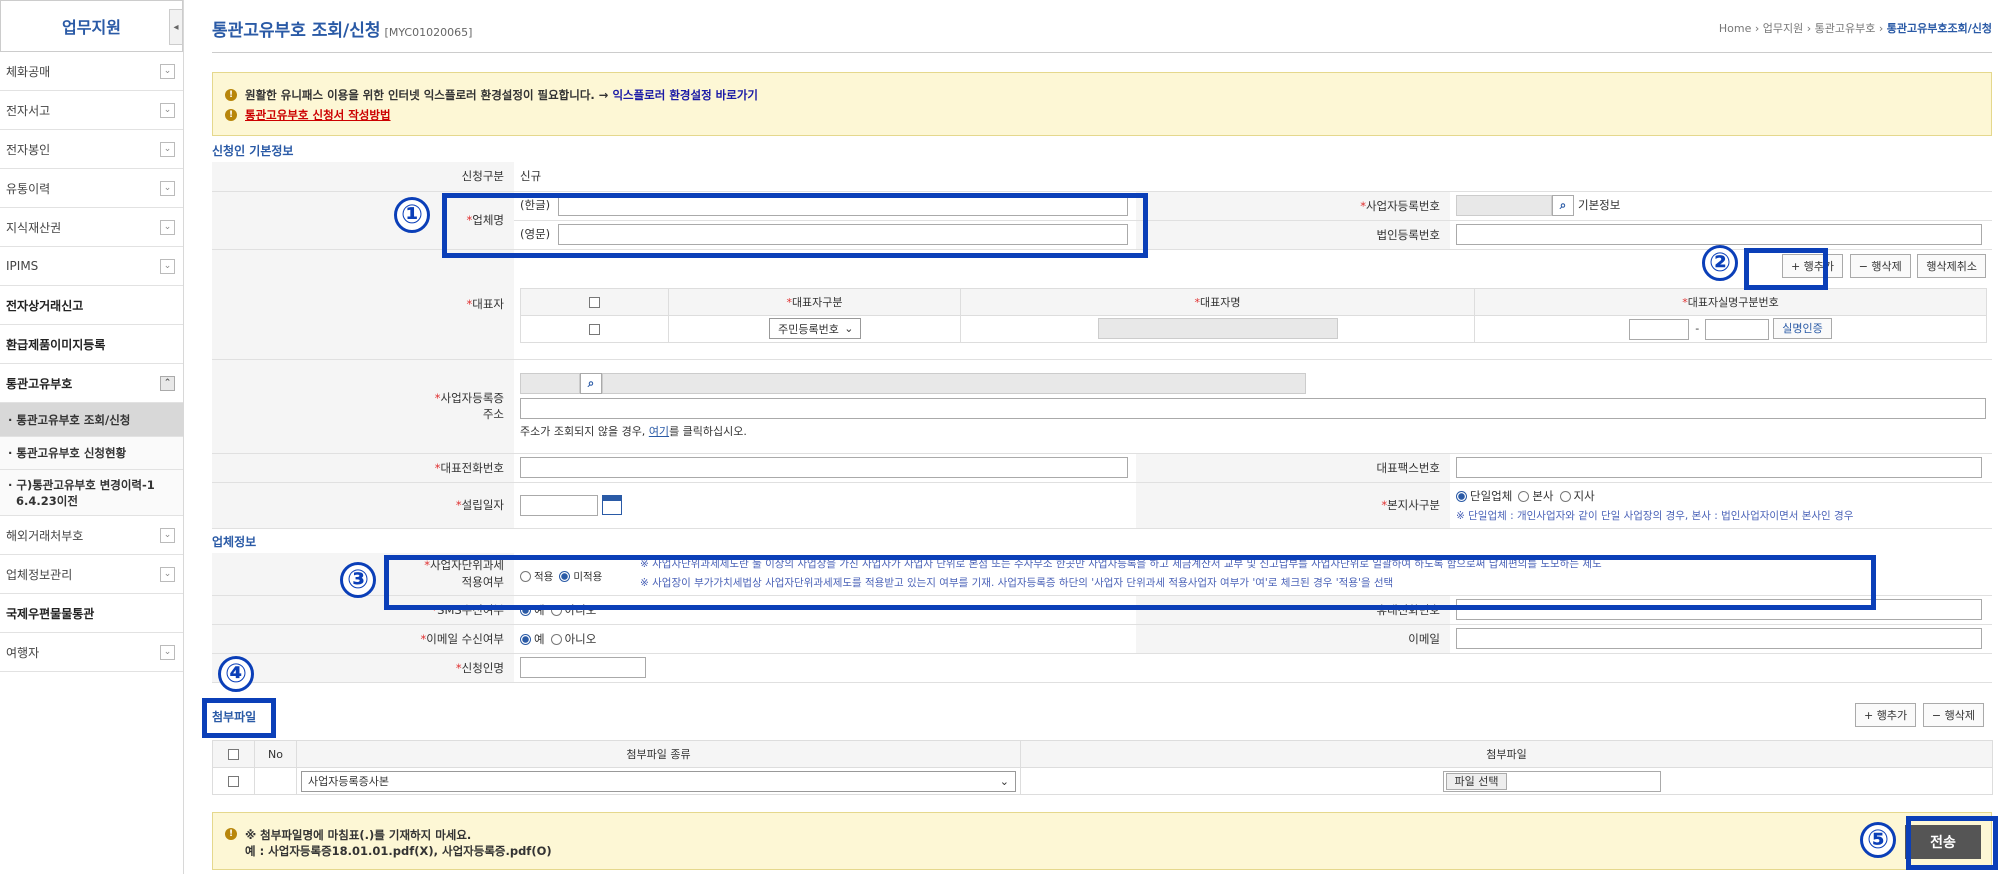 This screenshot has height=874, width=2000. Describe the element at coordinates (39, 574) in the screenshot. I see `sidebar-item-label: 업체정보관리` at that location.